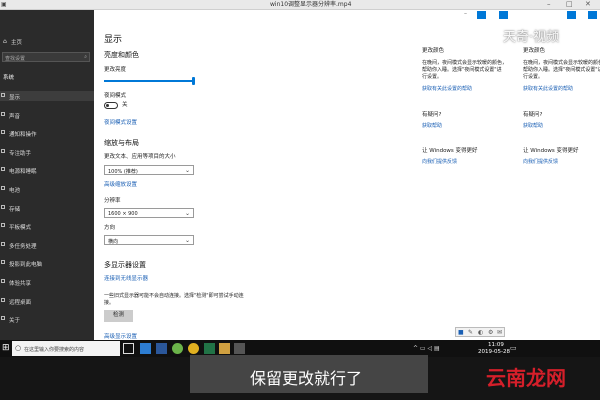 The image size is (600, 400). I want to click on floating-toolbar: ■ ✎ ◐ ⚙ ✉, so click(480, 332).